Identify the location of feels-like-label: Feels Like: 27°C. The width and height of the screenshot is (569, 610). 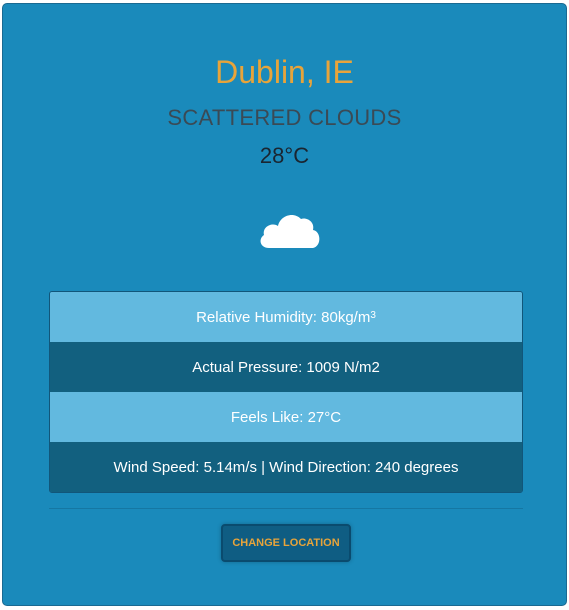
(286, 417).